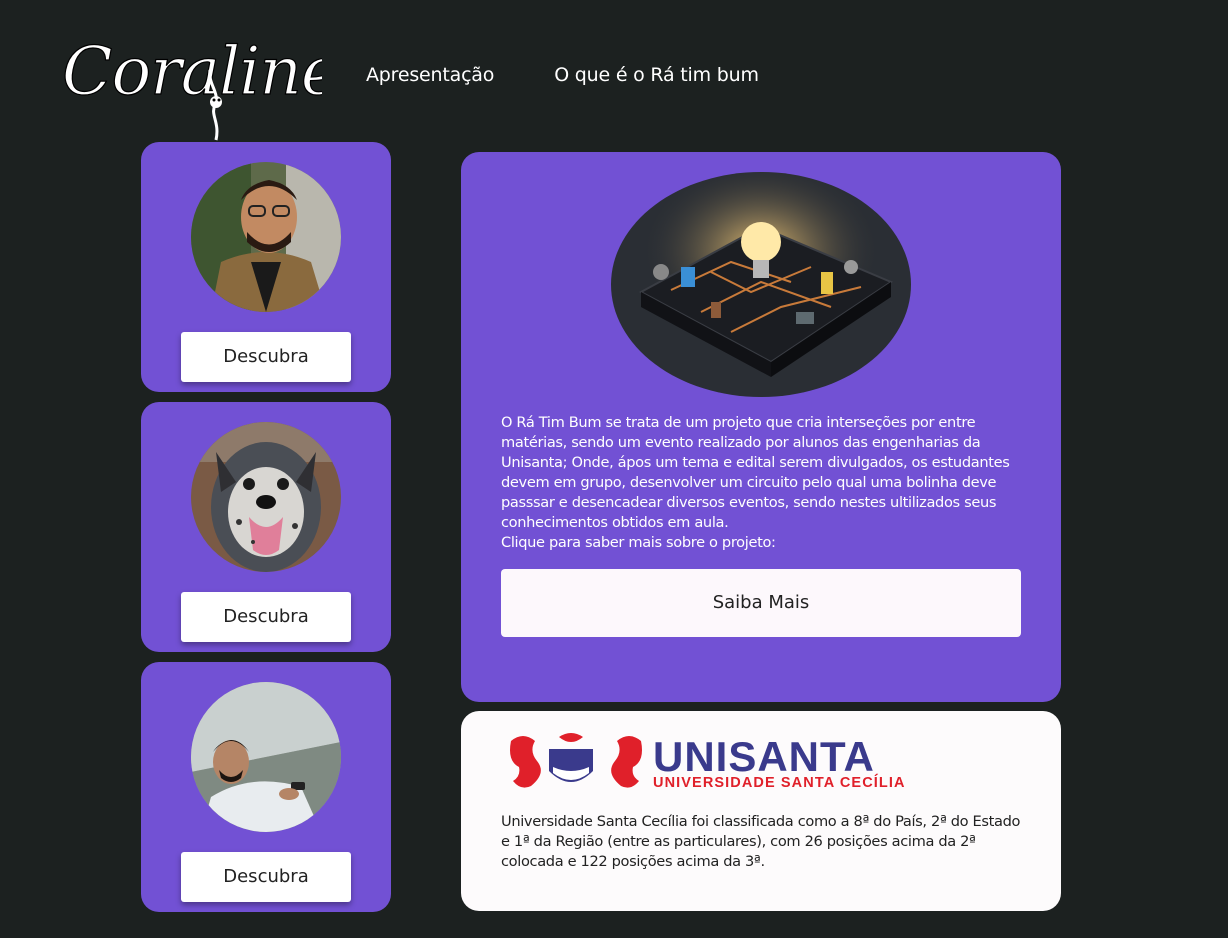 The image size is (1228, 938). Describe the element at coordinates (266, 237) in the screenshot. I see `avatar-young-man` at that location.